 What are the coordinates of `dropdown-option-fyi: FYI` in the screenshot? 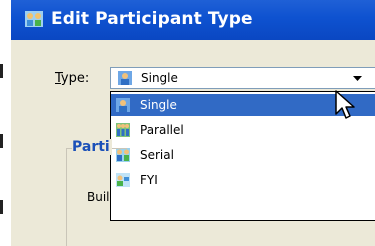 It's located at (243, 180).